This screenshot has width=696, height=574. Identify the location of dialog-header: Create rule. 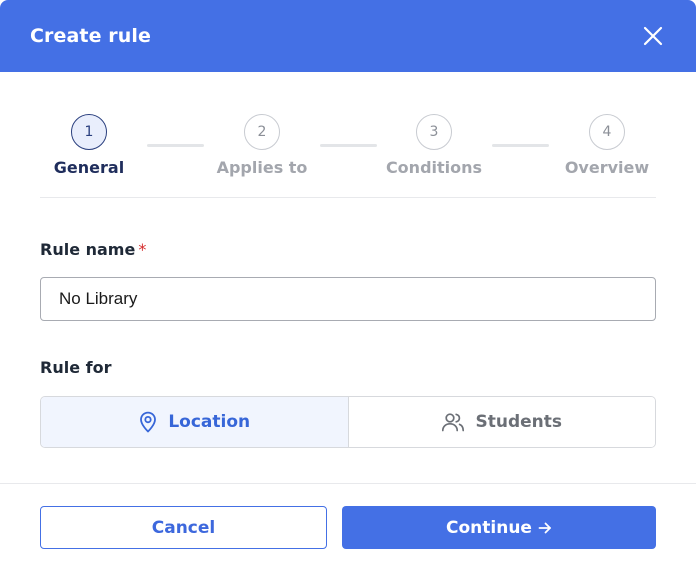
(348, 36).